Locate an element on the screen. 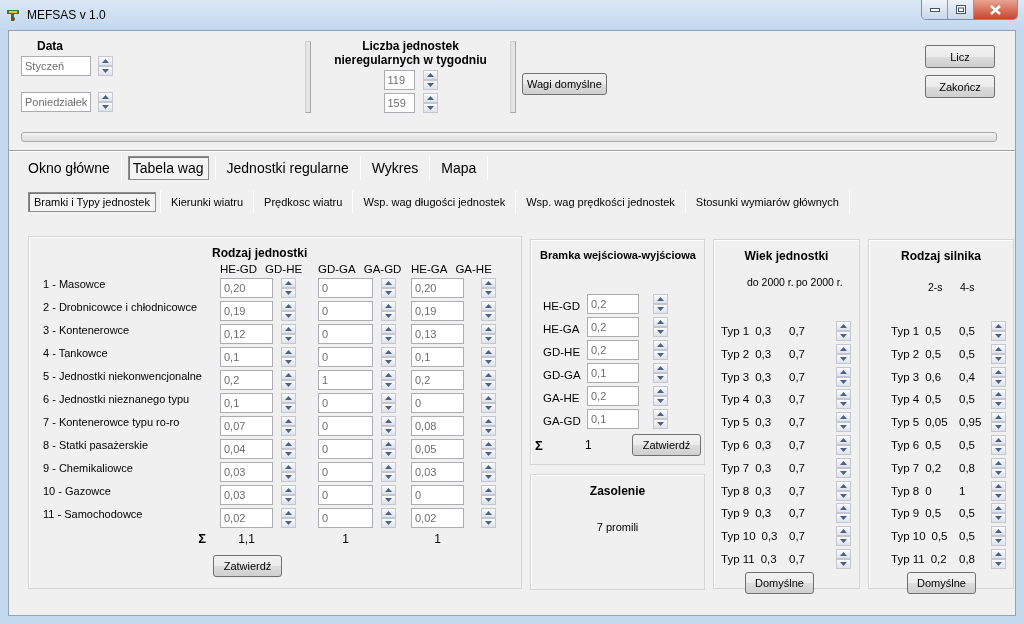  weight-field: 0,03 is located at coordinates (437, 472).